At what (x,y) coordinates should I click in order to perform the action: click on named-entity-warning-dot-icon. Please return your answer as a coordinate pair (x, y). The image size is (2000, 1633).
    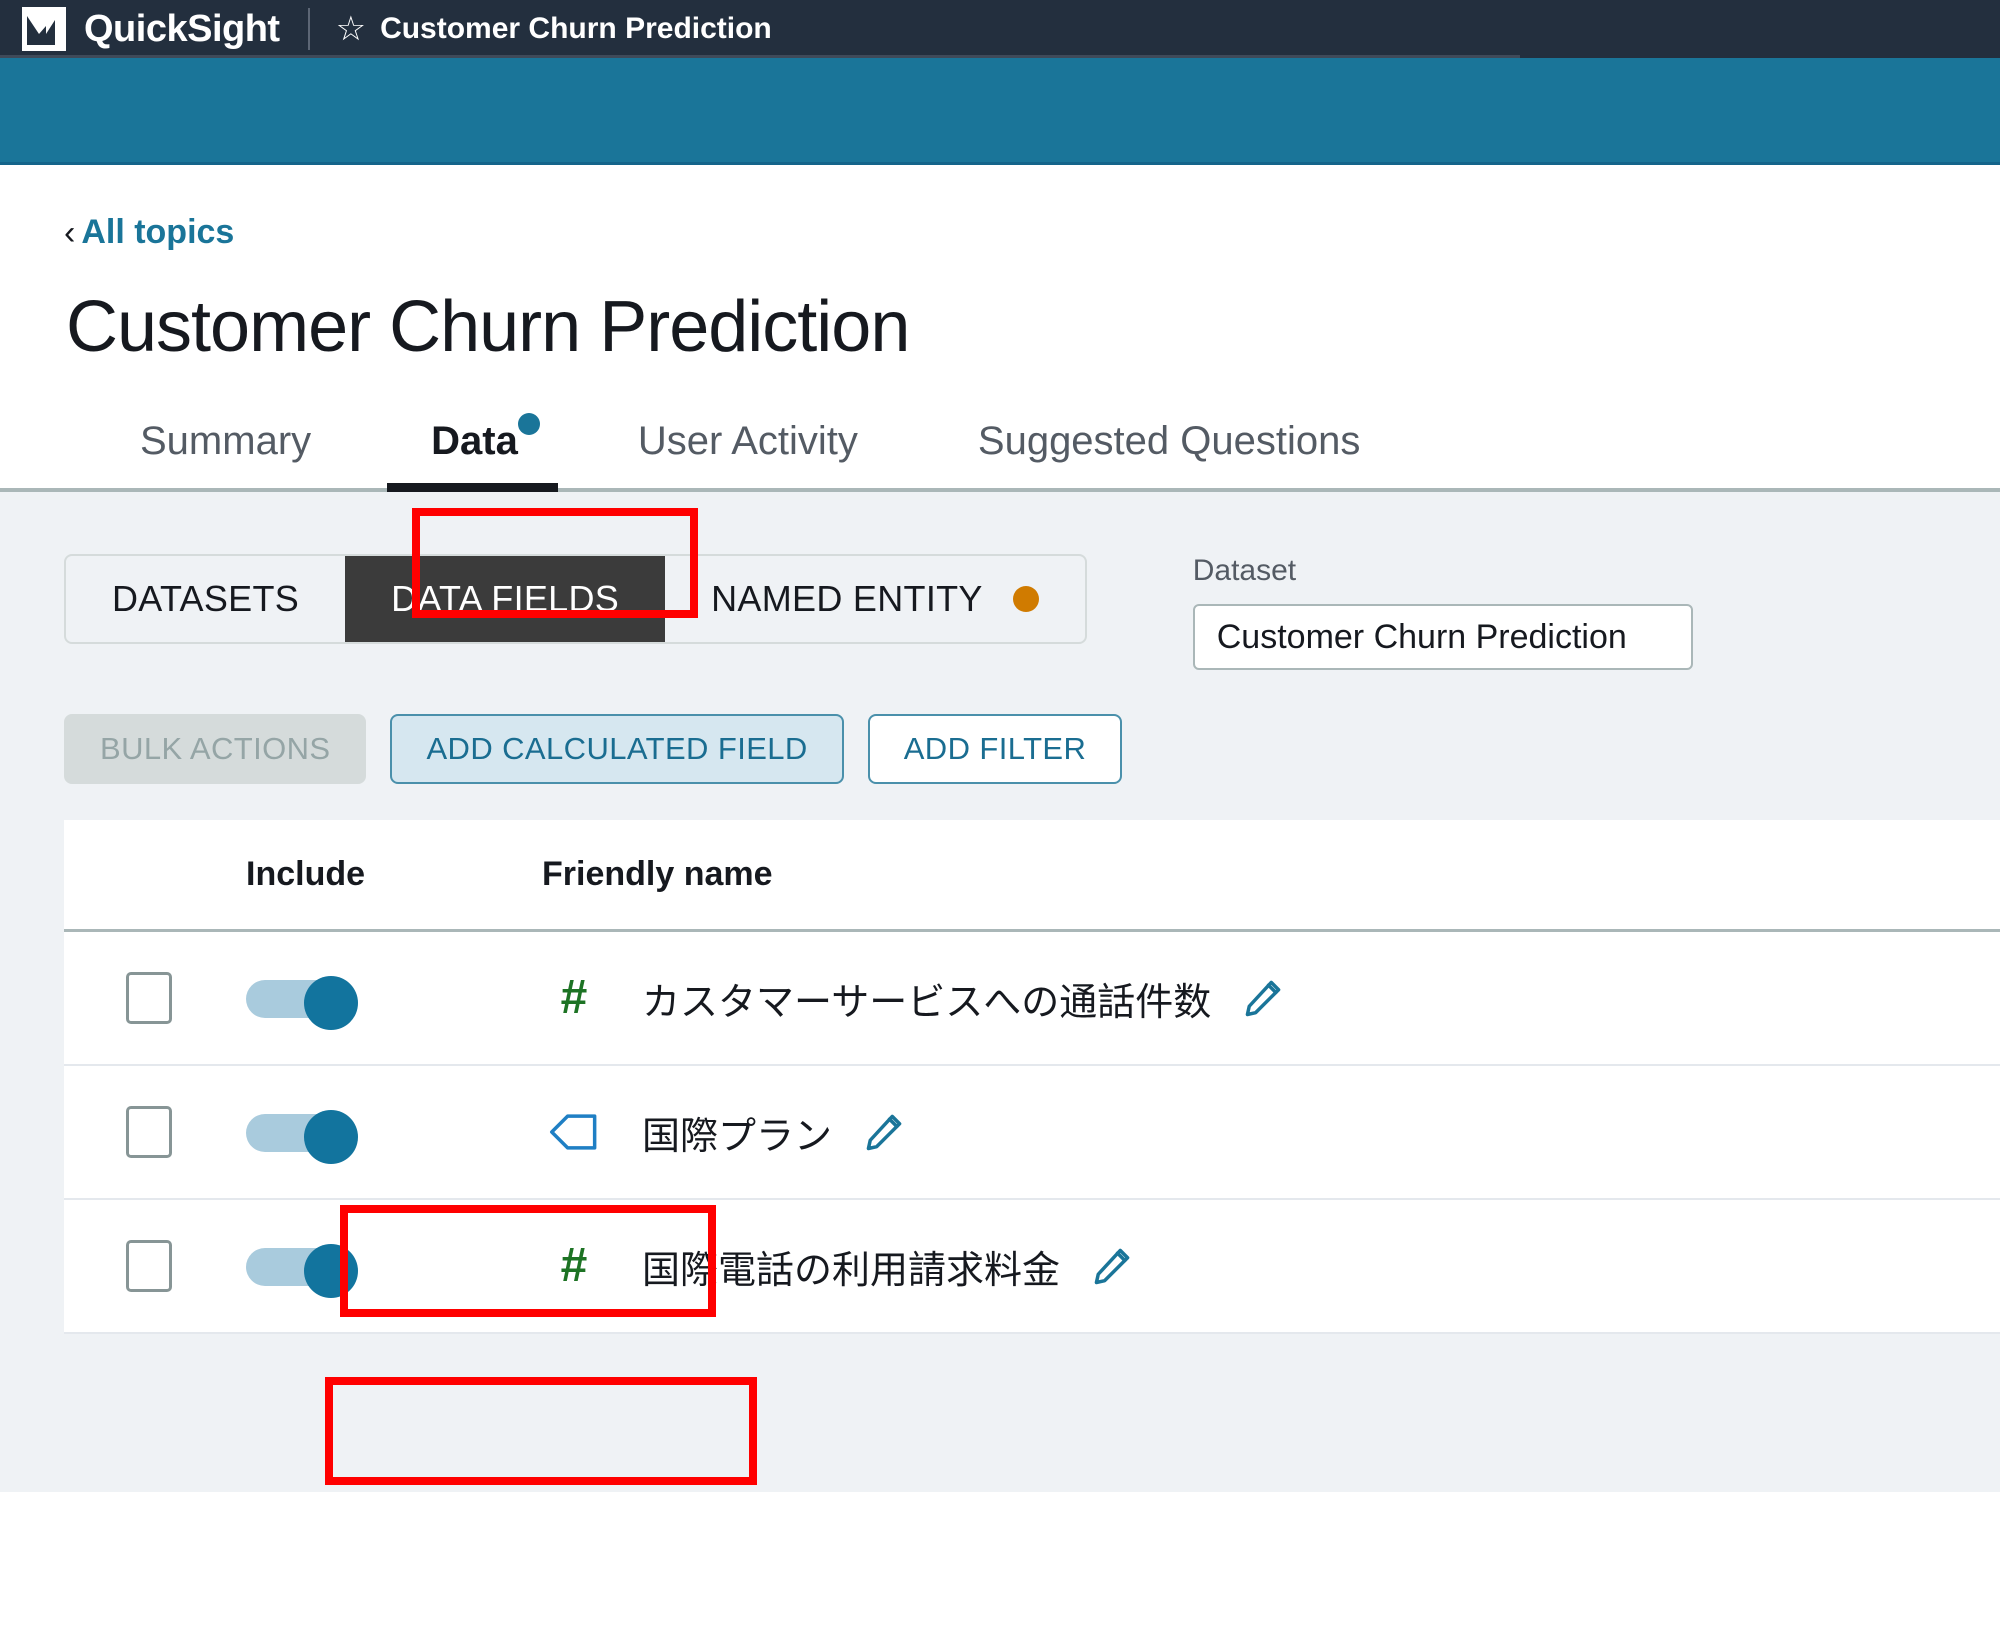
    Looking at the image, I should click on (1025, 599).